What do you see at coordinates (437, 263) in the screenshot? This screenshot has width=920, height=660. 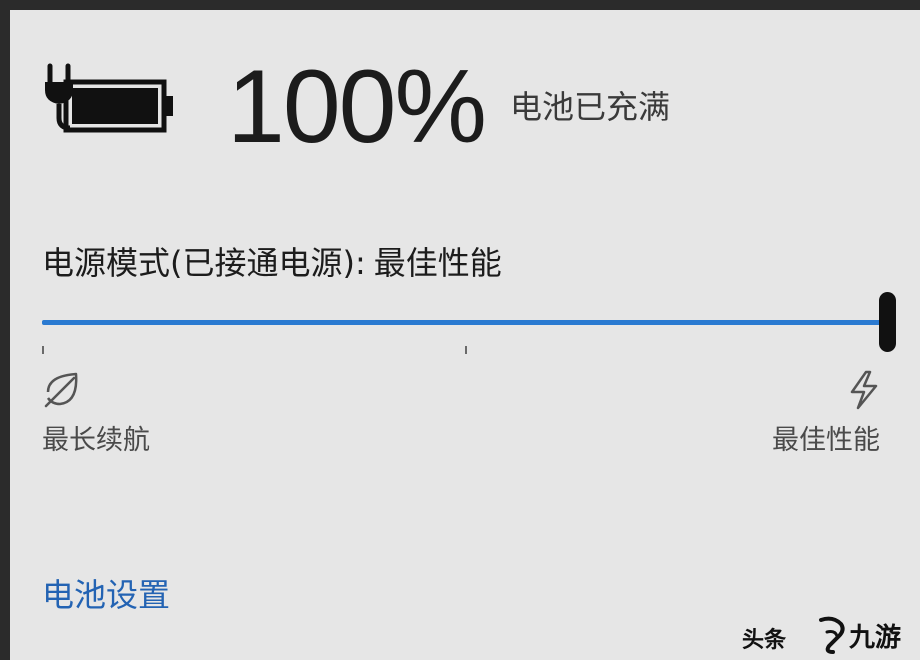 I see `power-mode-value: 最佳性能` at bounding box center [437, 263].